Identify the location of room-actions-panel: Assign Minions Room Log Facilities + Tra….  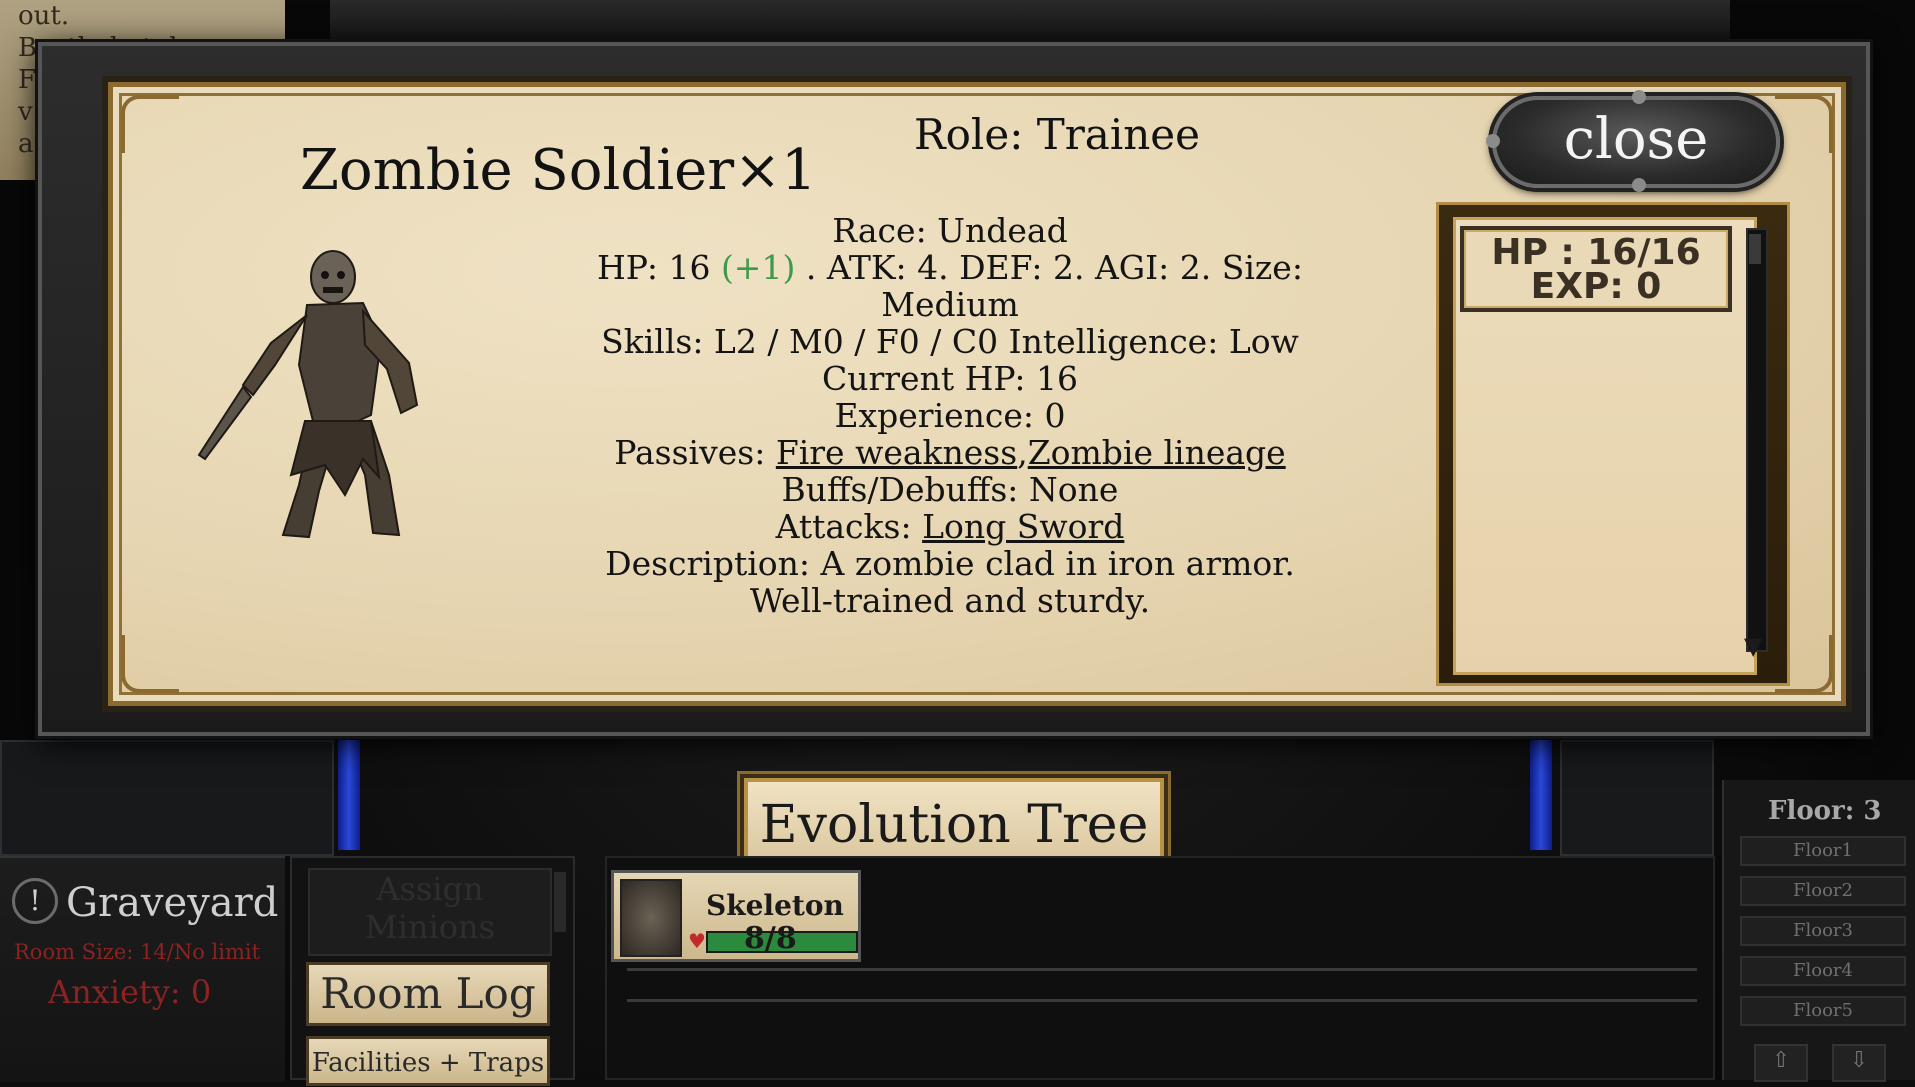
(432, 971).